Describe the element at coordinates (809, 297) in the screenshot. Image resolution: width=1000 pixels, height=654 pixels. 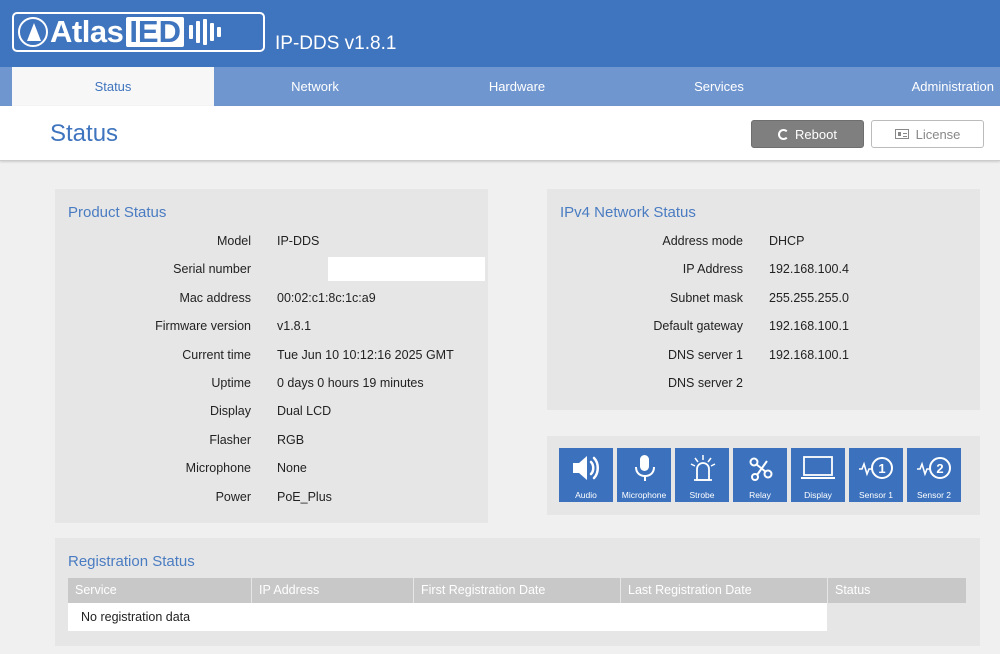
I see `field-value: 255.255.255.0` at that location.